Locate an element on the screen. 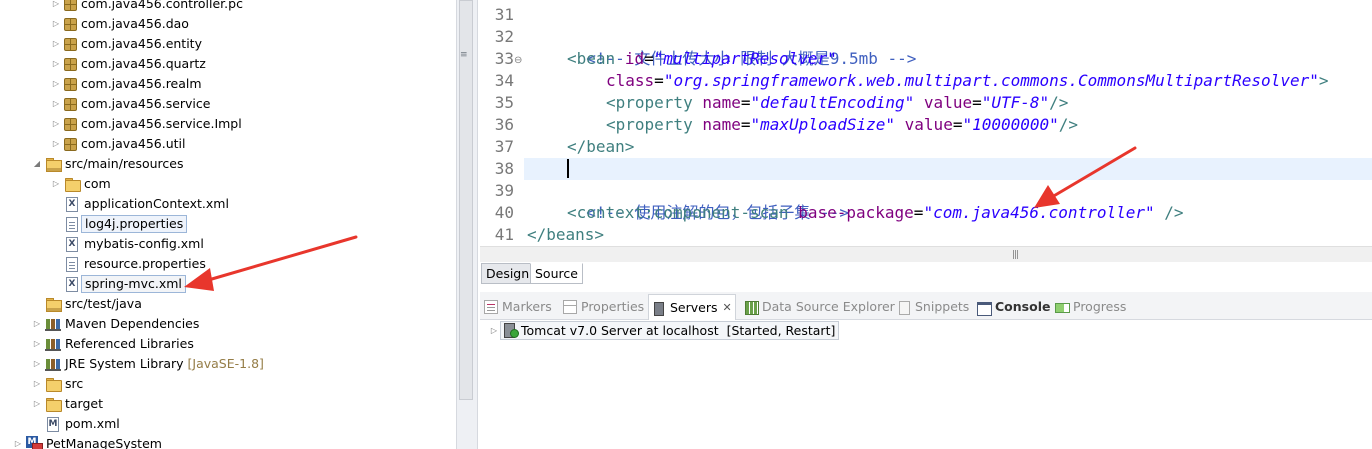 This screenshot has height=449, width=1372. close-tab-icon: ✕ is located at coordinates (727, 308).